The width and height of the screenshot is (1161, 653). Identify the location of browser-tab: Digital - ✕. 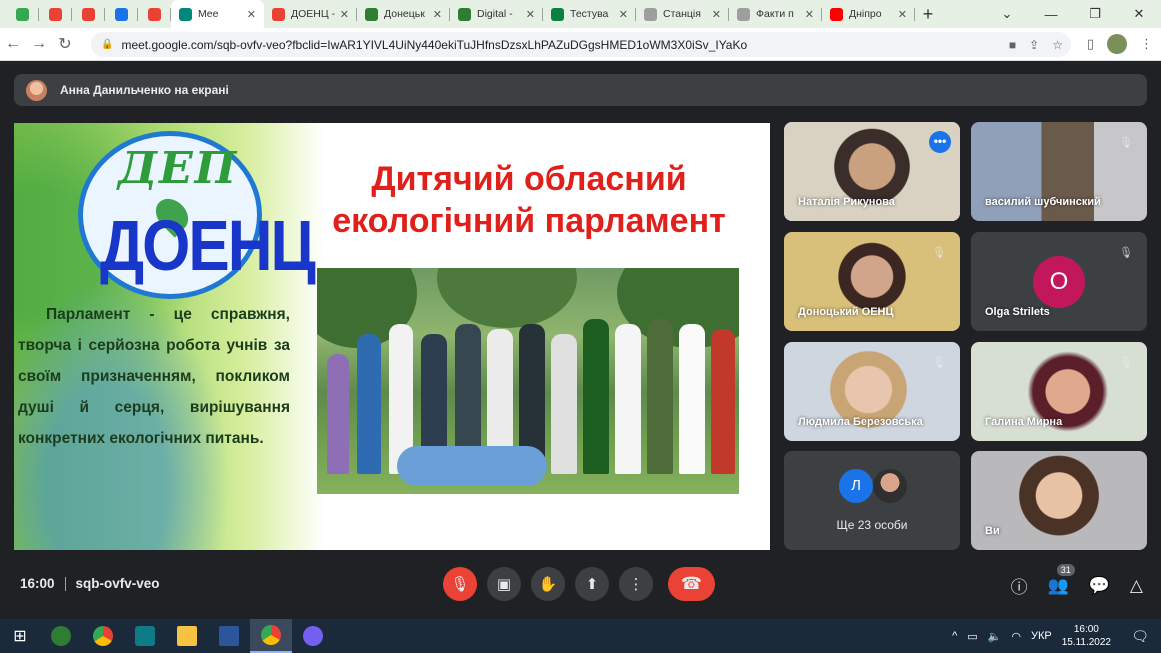
(496, 14).